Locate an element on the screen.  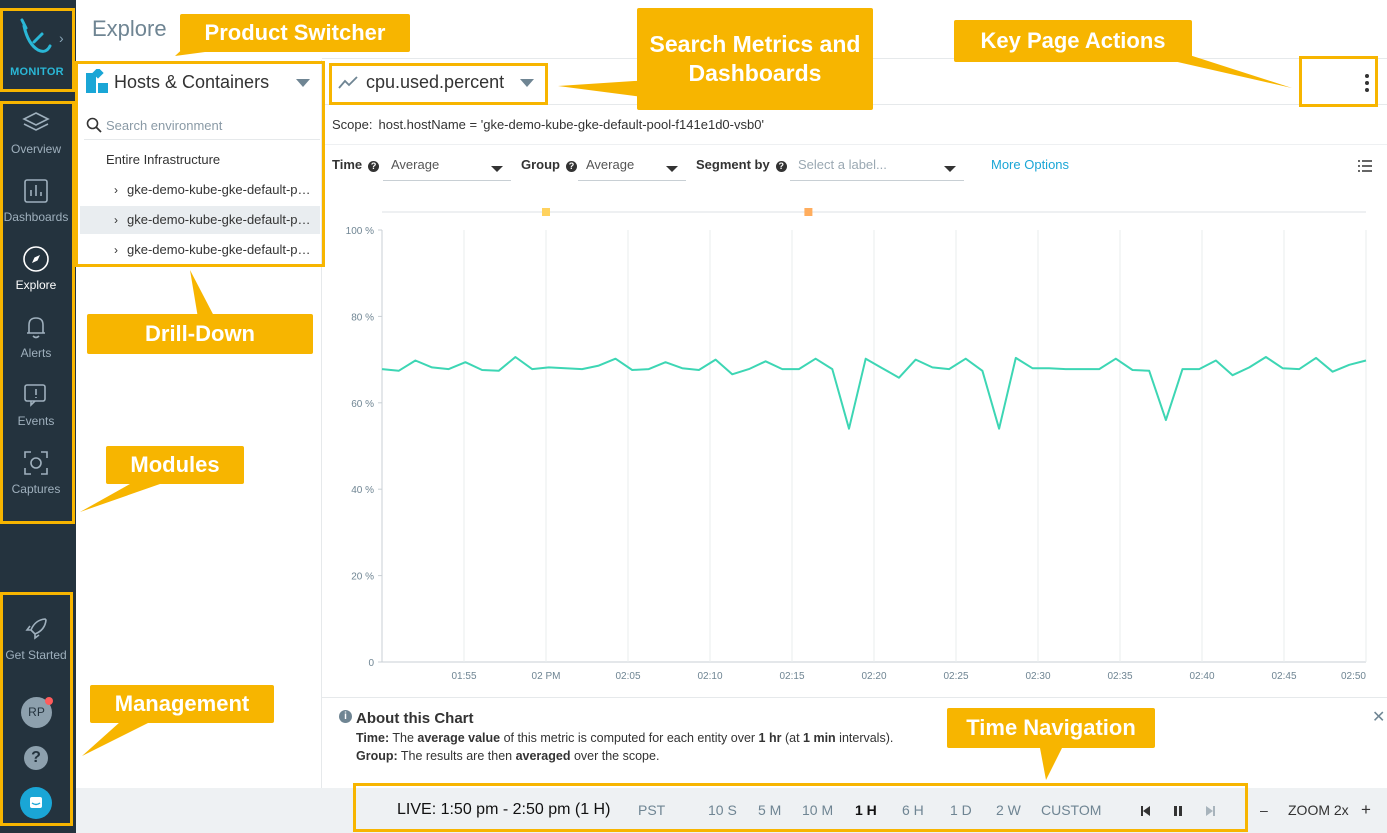
layers-icon is located at coordinates (36, 121).